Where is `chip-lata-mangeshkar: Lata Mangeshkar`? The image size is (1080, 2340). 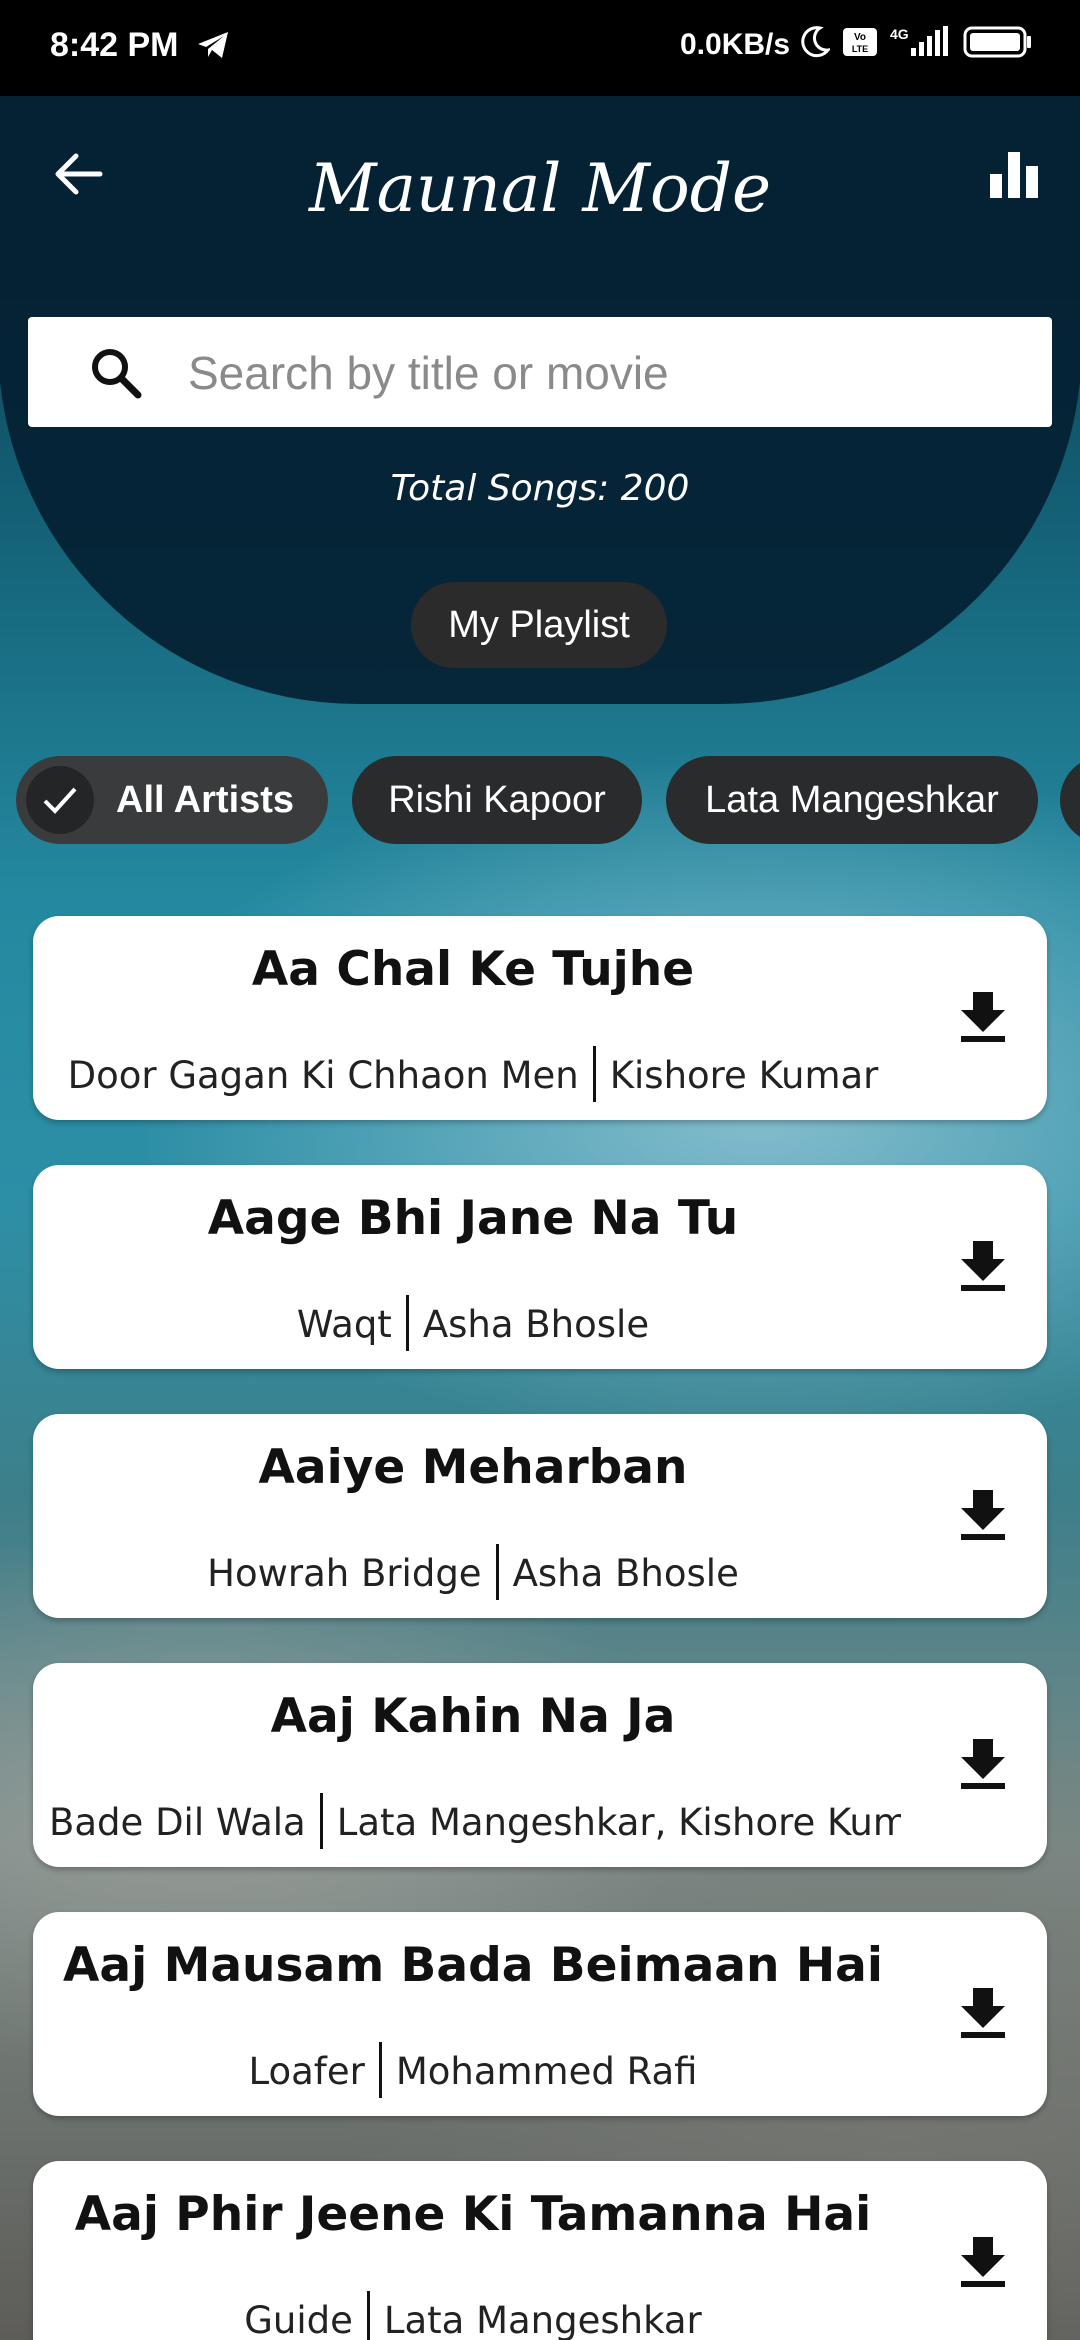
chip-lata-mangeshkar: Lata Mangeshkar is located at coordinates (852, 800).